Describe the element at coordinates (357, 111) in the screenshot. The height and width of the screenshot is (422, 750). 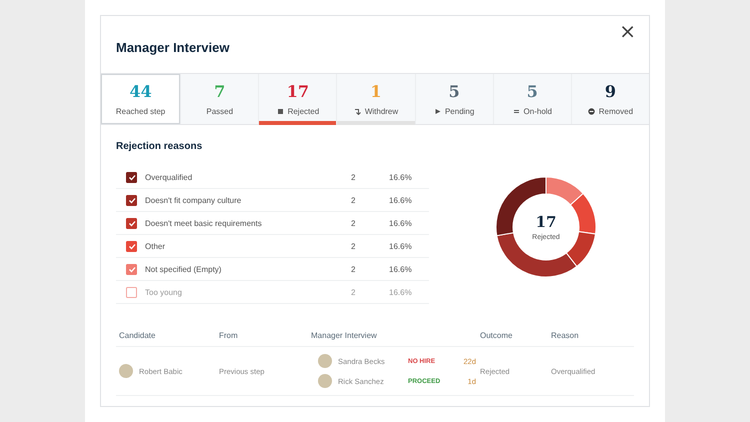
I see `turn-arrow-icon` at that location.